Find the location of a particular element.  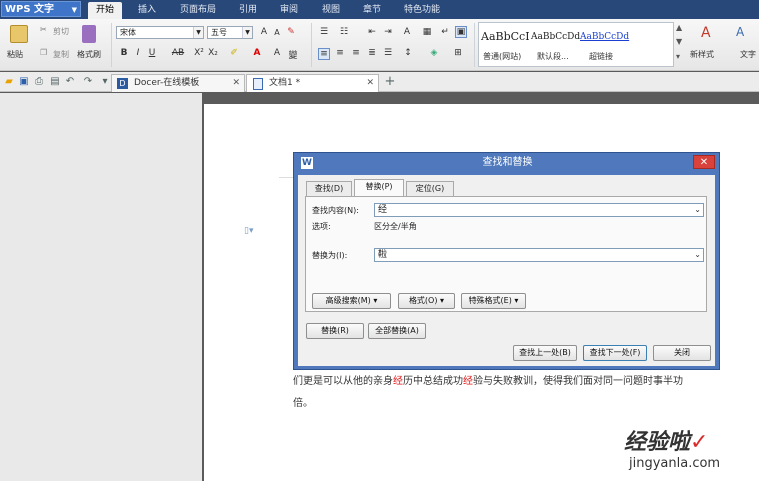

increase-indent-icon: ⇥ is located at coordinates (388, 32).